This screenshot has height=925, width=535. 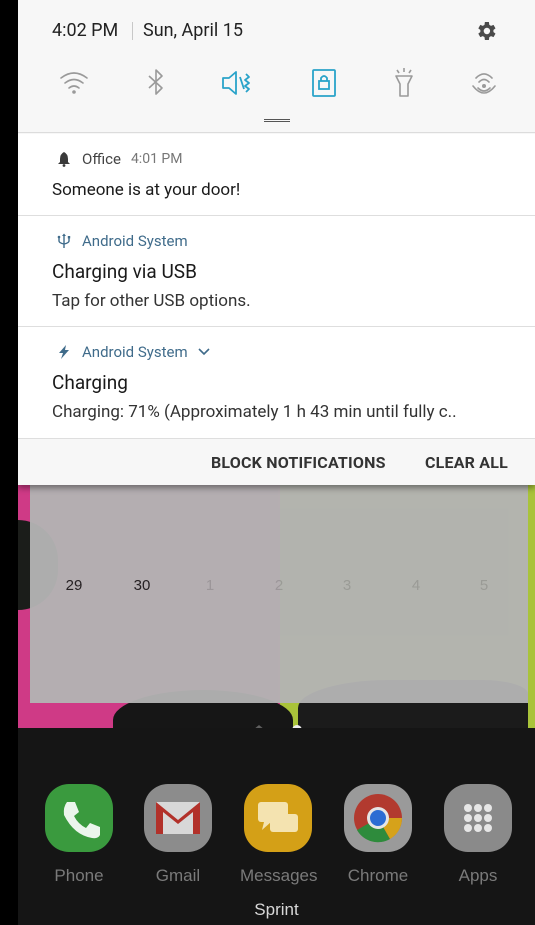 I want to click on app-label: Chrome, so click(x=378, y=875).